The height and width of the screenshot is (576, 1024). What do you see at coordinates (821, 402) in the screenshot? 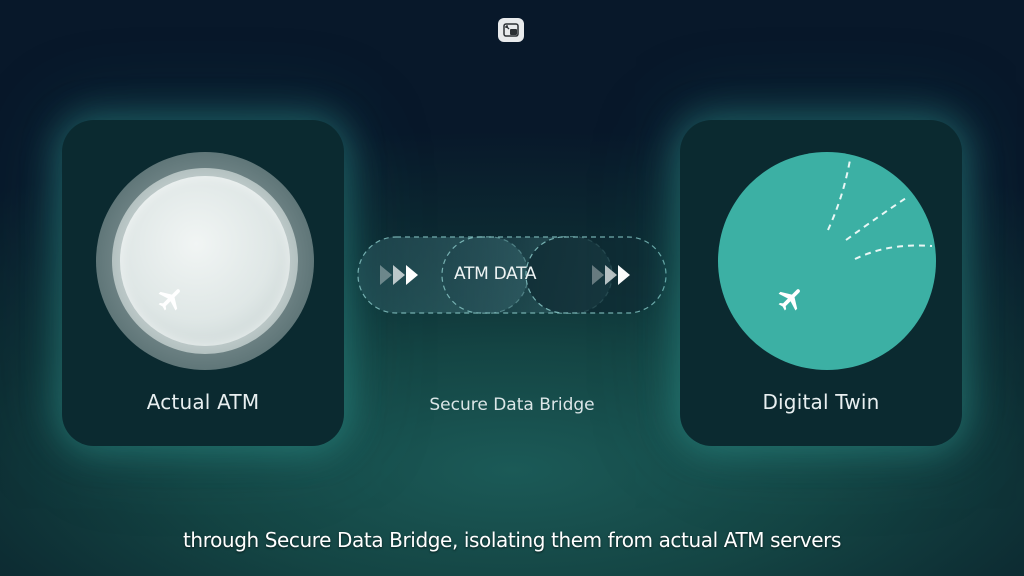
I see `digital-twin-label: Digital Twin` at bounding box center [821, 402].